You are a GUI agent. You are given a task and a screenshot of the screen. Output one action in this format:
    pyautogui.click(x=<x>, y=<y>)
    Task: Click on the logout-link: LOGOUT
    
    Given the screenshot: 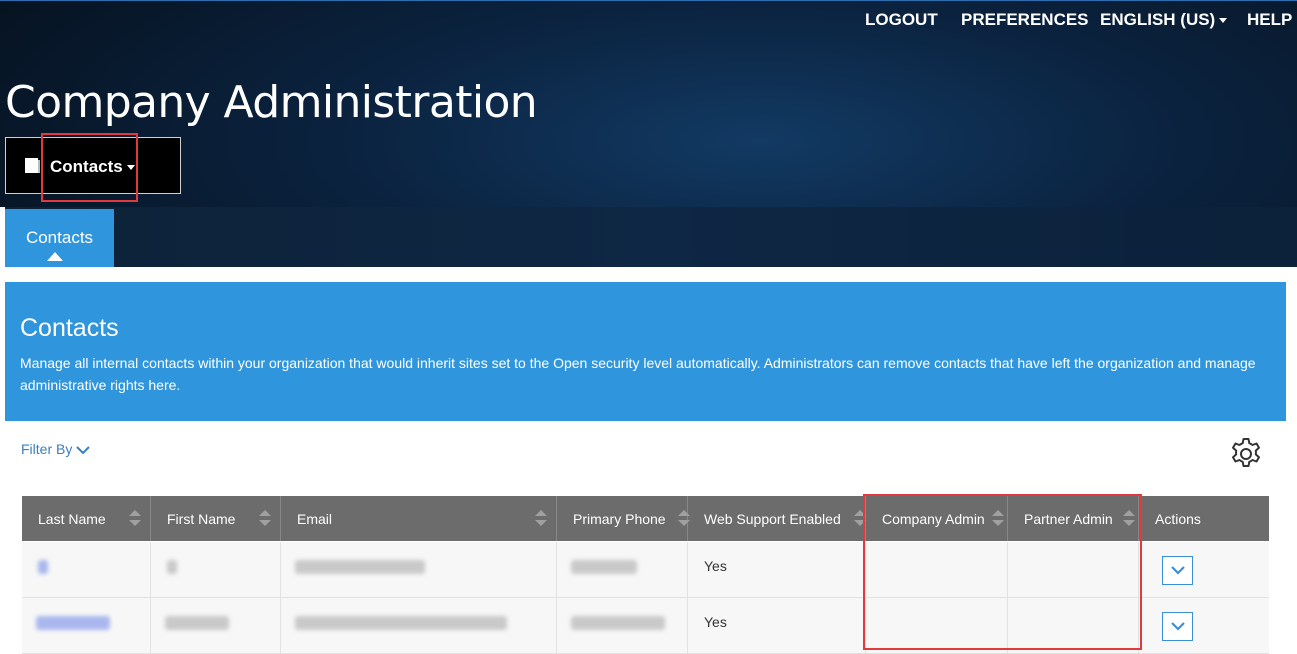 What is the action you would take?
    pyautogui.click(x=901, y=20)
    